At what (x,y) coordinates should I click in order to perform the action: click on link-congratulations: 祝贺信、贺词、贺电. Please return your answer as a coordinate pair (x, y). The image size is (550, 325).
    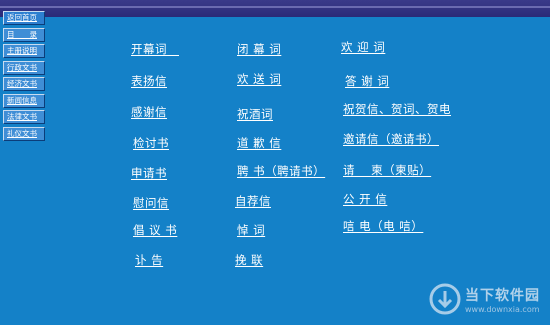
    Looking at the image, I should click on (397, 109).